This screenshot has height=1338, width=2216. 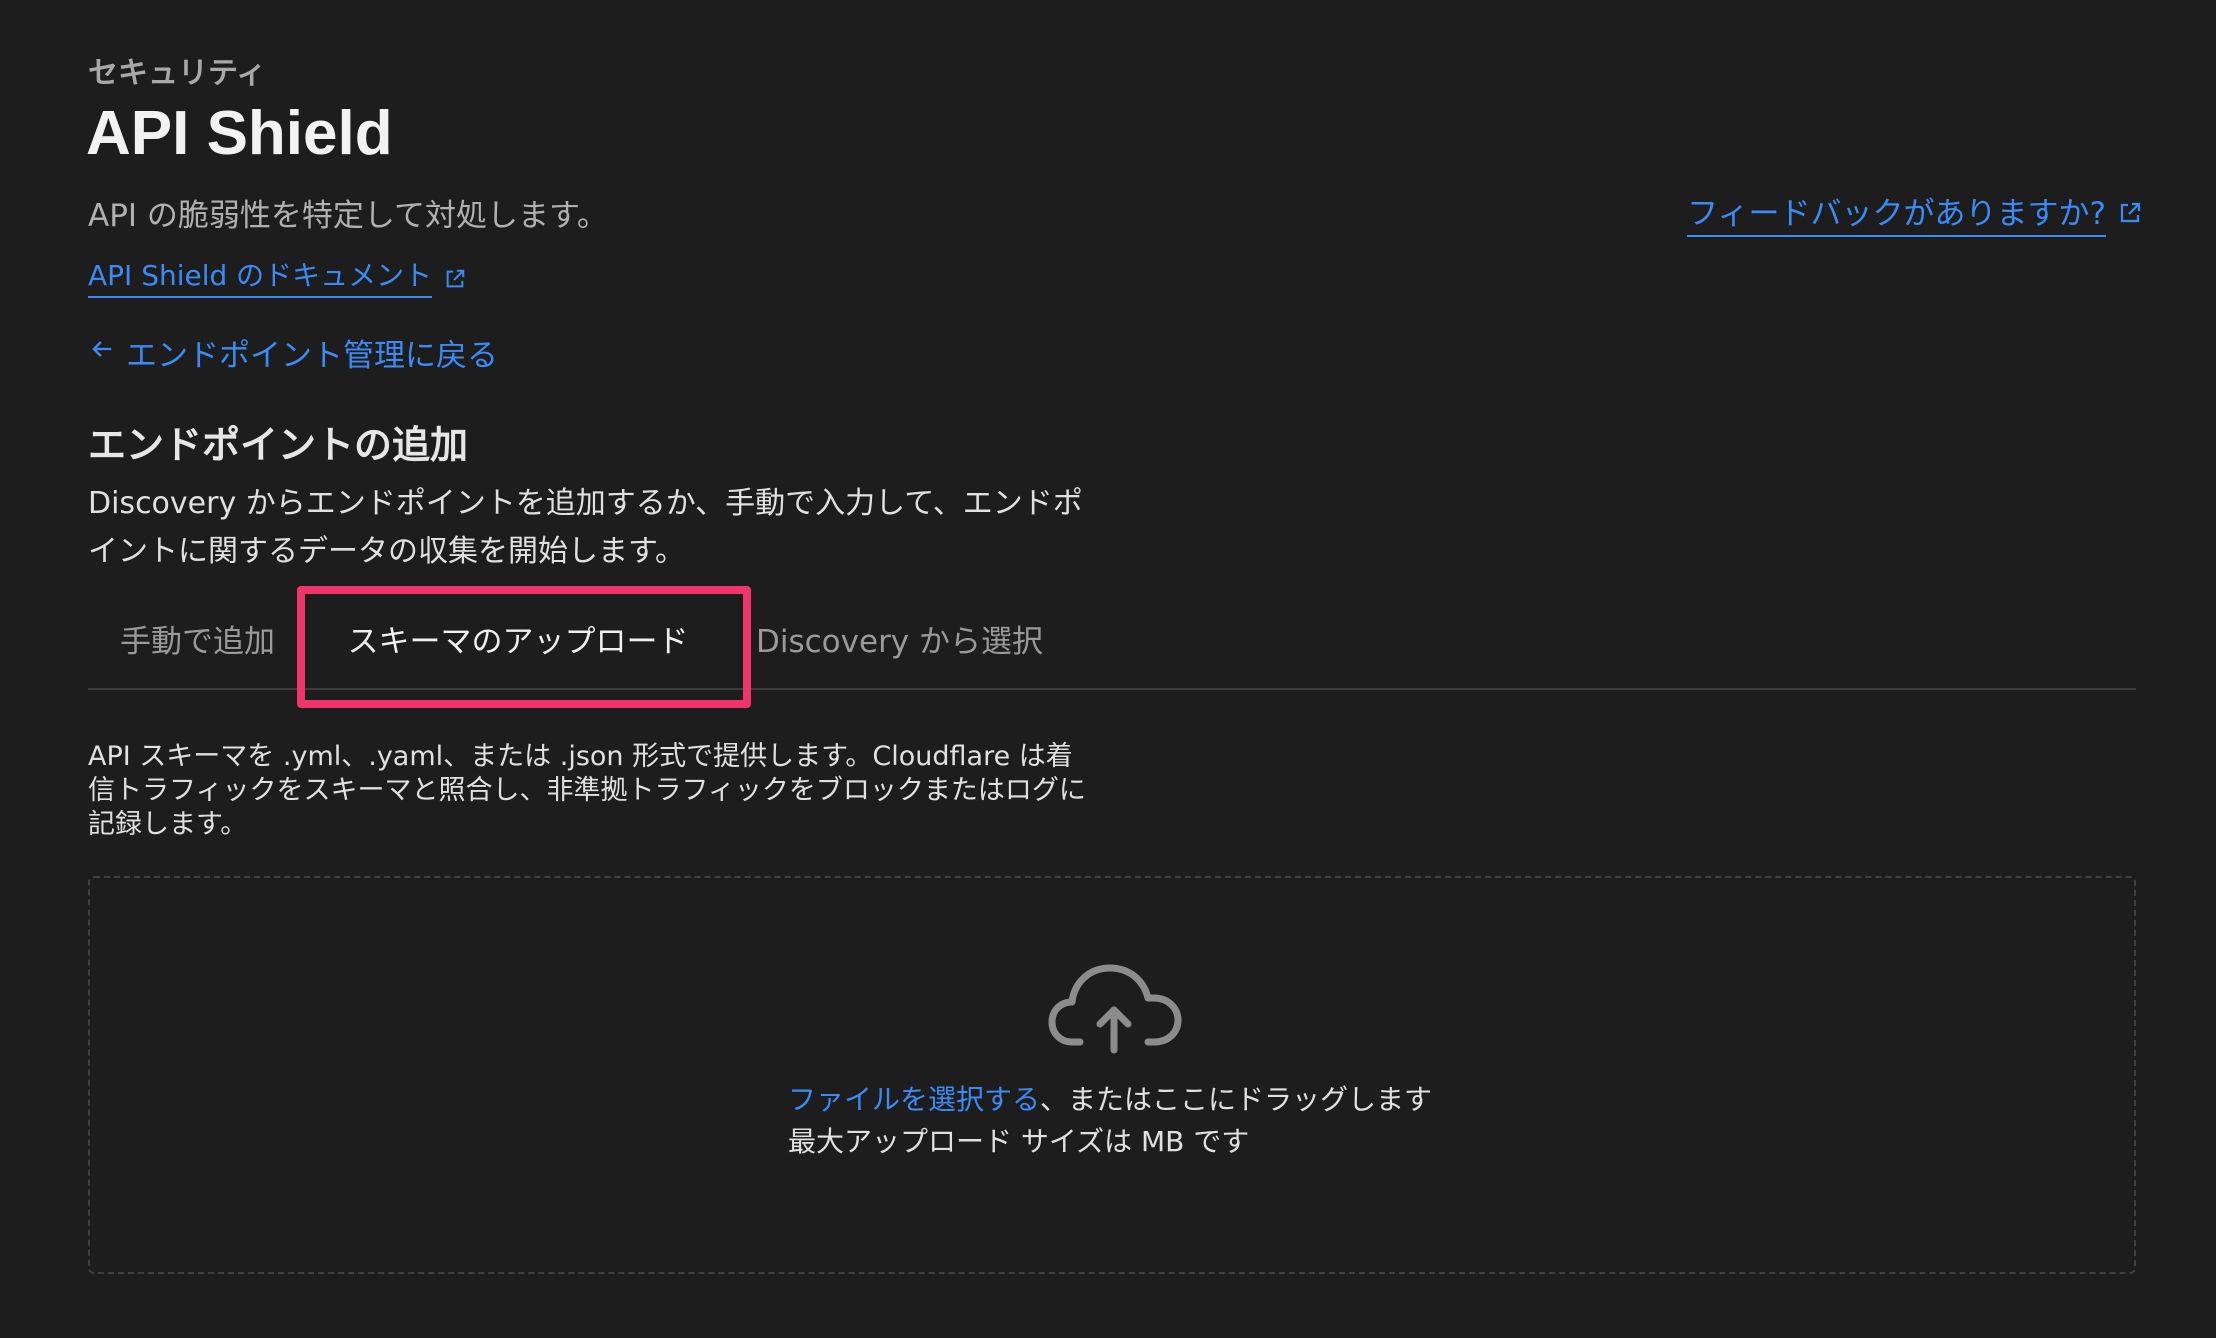 I want to click on max-upload-size-text: 最大アップロード サイズは MB です, so click(x=1019, y=1141).